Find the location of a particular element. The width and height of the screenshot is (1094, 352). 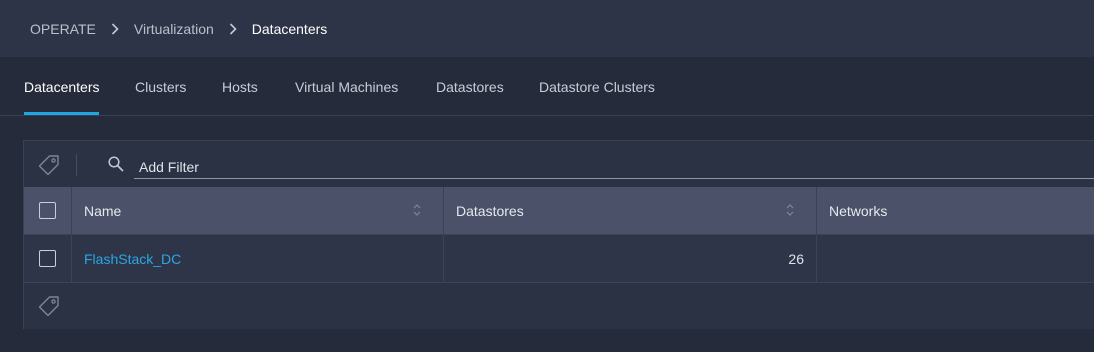

search-icon is located at coordinates (116, 164).